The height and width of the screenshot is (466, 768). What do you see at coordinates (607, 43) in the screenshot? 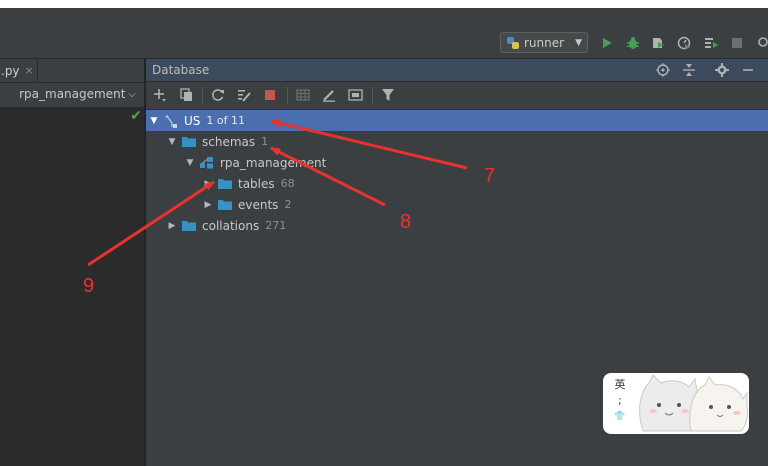
I see `run-icon` at bounding box center [607, 43].